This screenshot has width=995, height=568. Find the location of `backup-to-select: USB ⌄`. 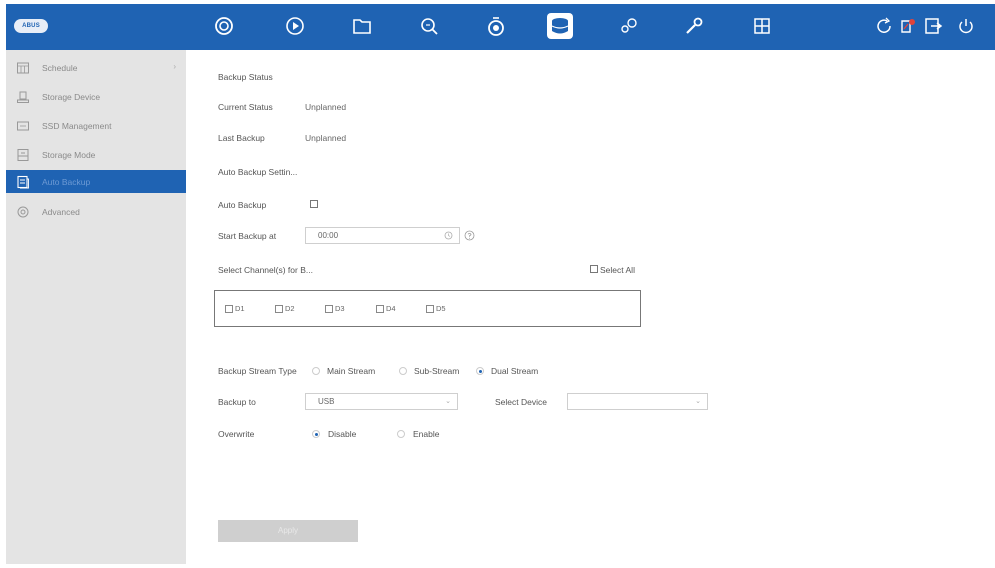

backup-to-select: USB ⌄ is located at coordinates (381, 401).